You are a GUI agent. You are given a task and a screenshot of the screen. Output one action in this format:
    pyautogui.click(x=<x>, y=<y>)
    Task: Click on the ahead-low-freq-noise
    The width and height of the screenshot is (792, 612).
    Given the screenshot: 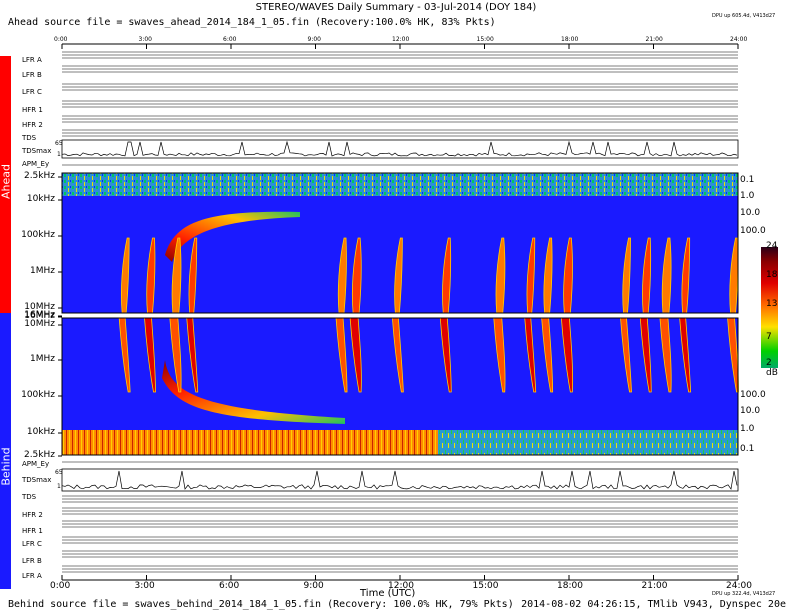 What is the action you would take?
    pyautogui.click(x=400, y=184)
    